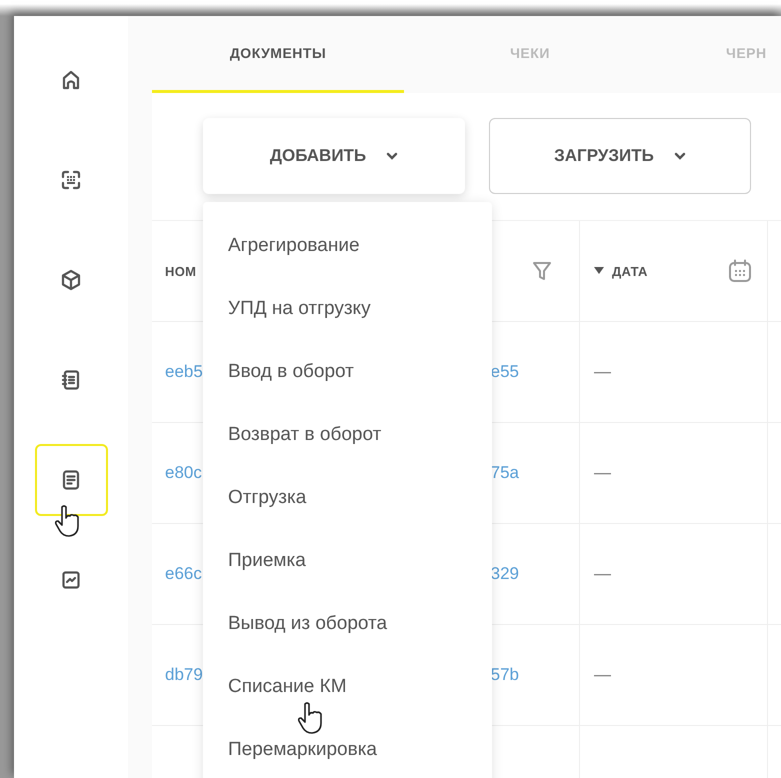 Image resolution: width=781 pixels, height=778 pixels. What do you see at coordinates (347, 434) in the screenshot?
I see `menu-item: Возврат в оборот` at bounding box center [347, 434].